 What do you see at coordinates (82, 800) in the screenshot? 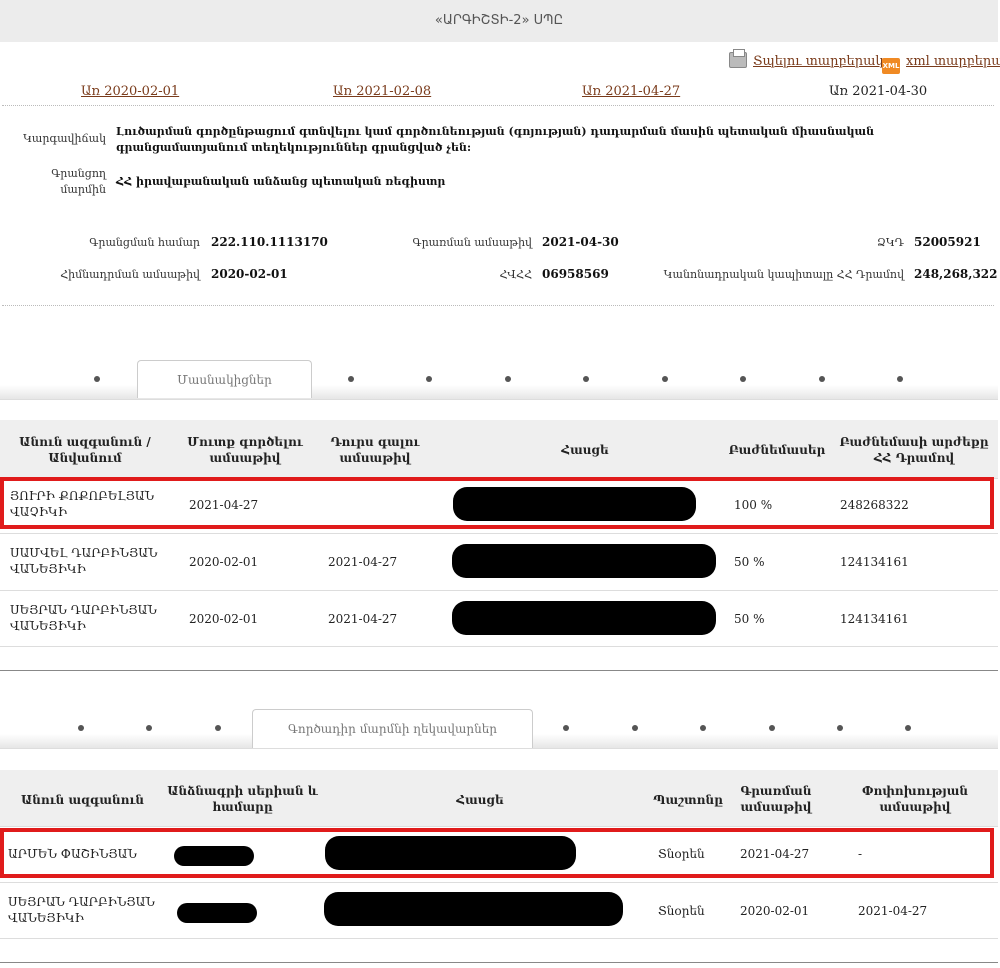
I see `col-name: Անուն ազգանուն` at bounding box center [82, 800].